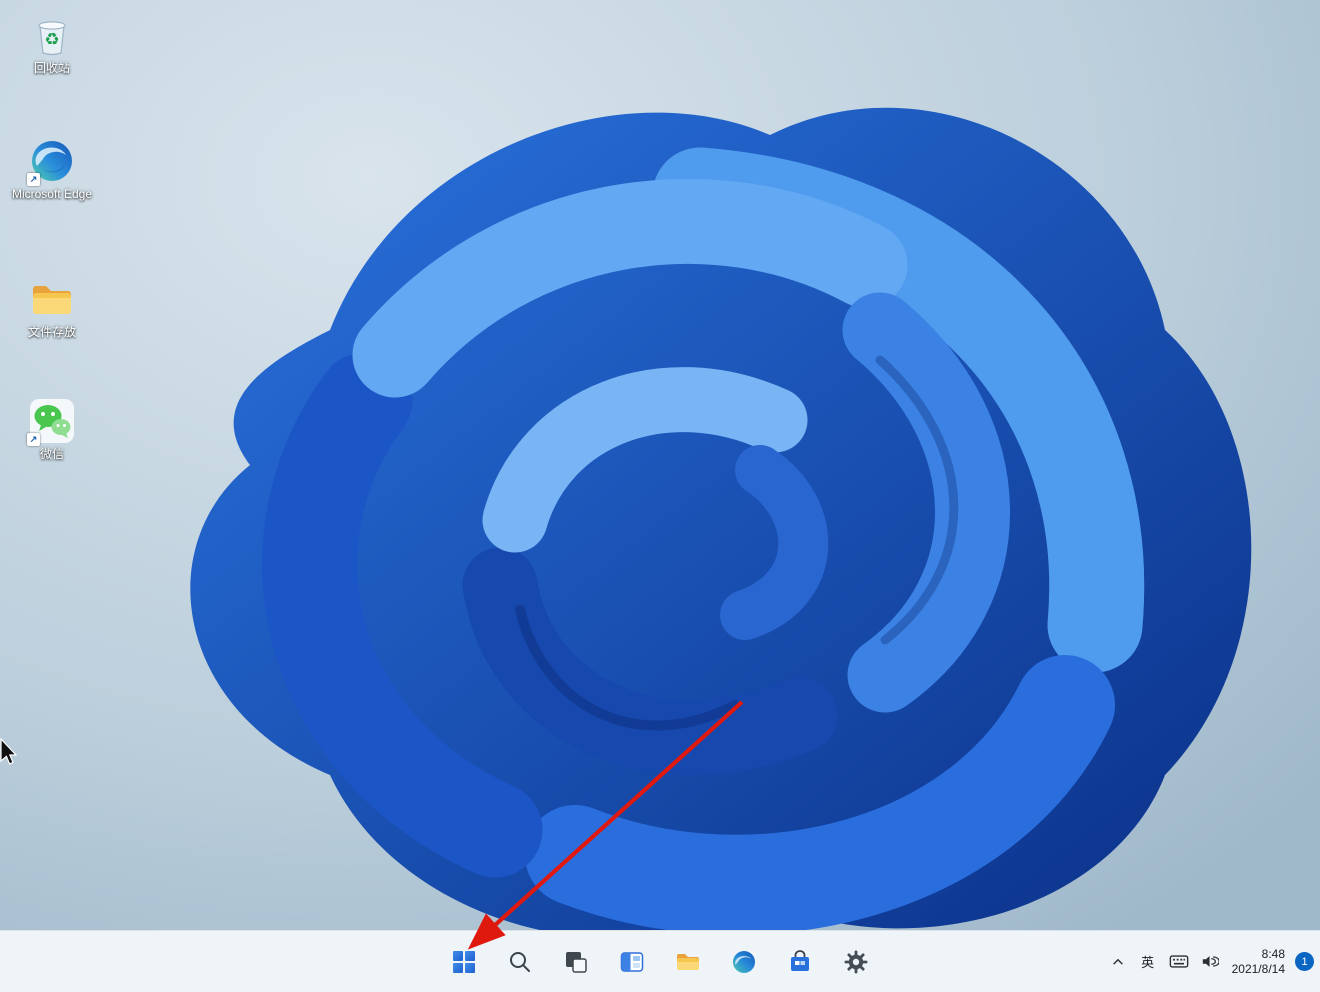 The height and width of the screenshot is (992, 1320). I want to click on file-explorer-button, so click(688, 962).